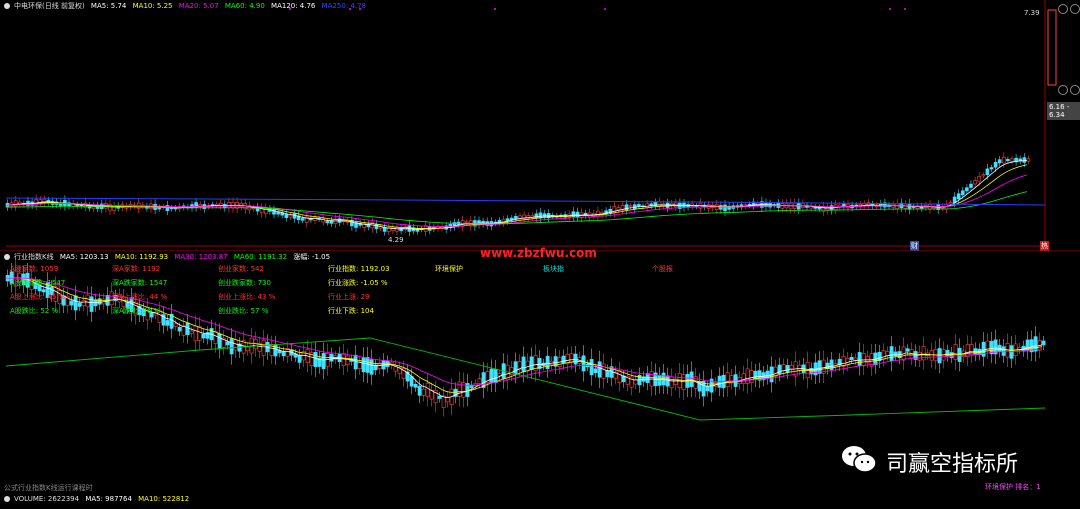 The height and width of the screenshot is (509, 1080). Describe the element at coordinates (136, 311) in the screenshot. I see `stat-sz-down-ratio: 深A跌比: 56 %` at that location.